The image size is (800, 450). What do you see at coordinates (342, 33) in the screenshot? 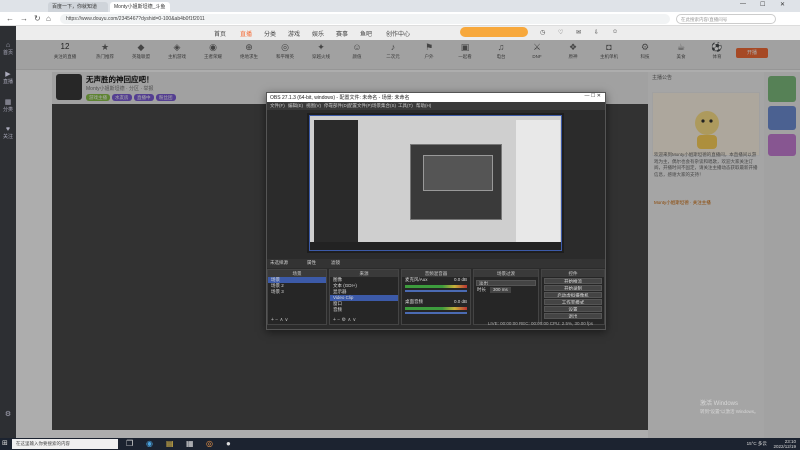
I see `nav-events: 赛事` at bounding box center [342, 33].